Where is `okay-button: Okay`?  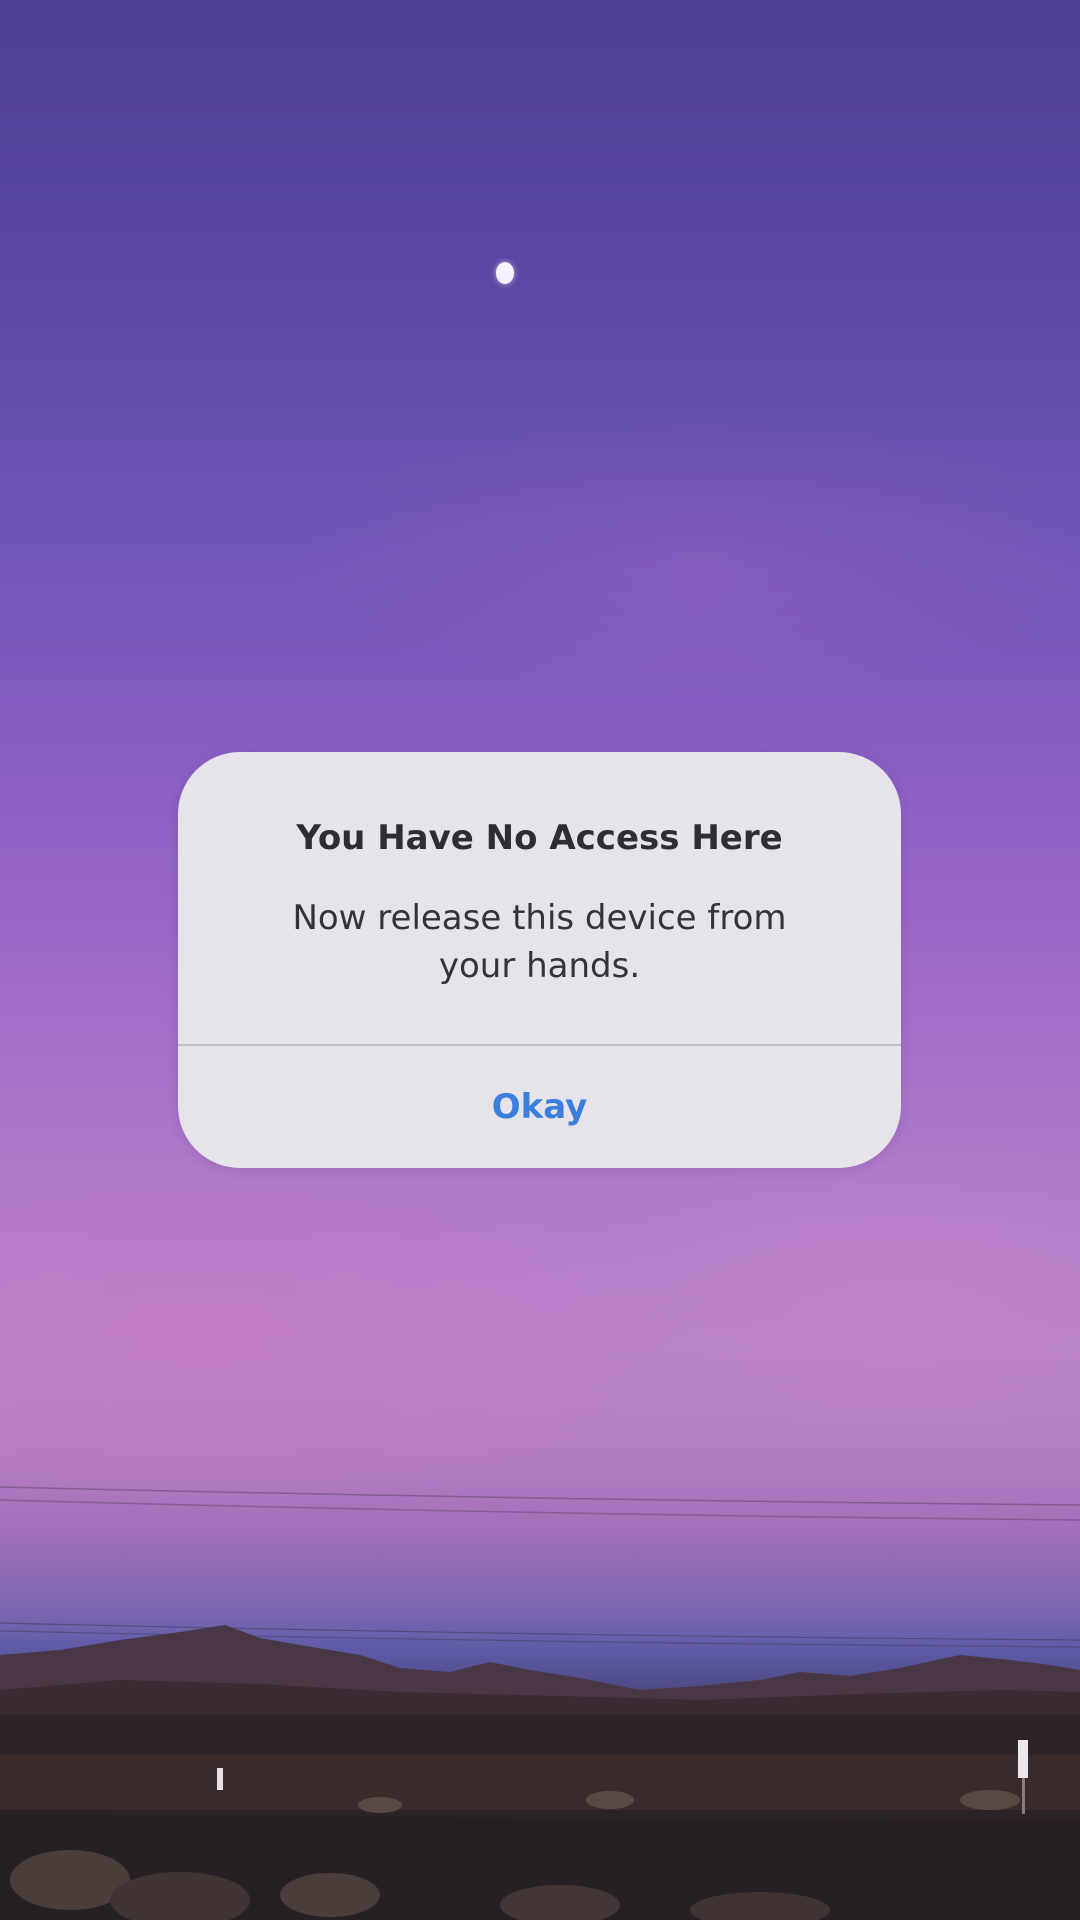
okay-button: Okay is located at coordinates (539, 1107).